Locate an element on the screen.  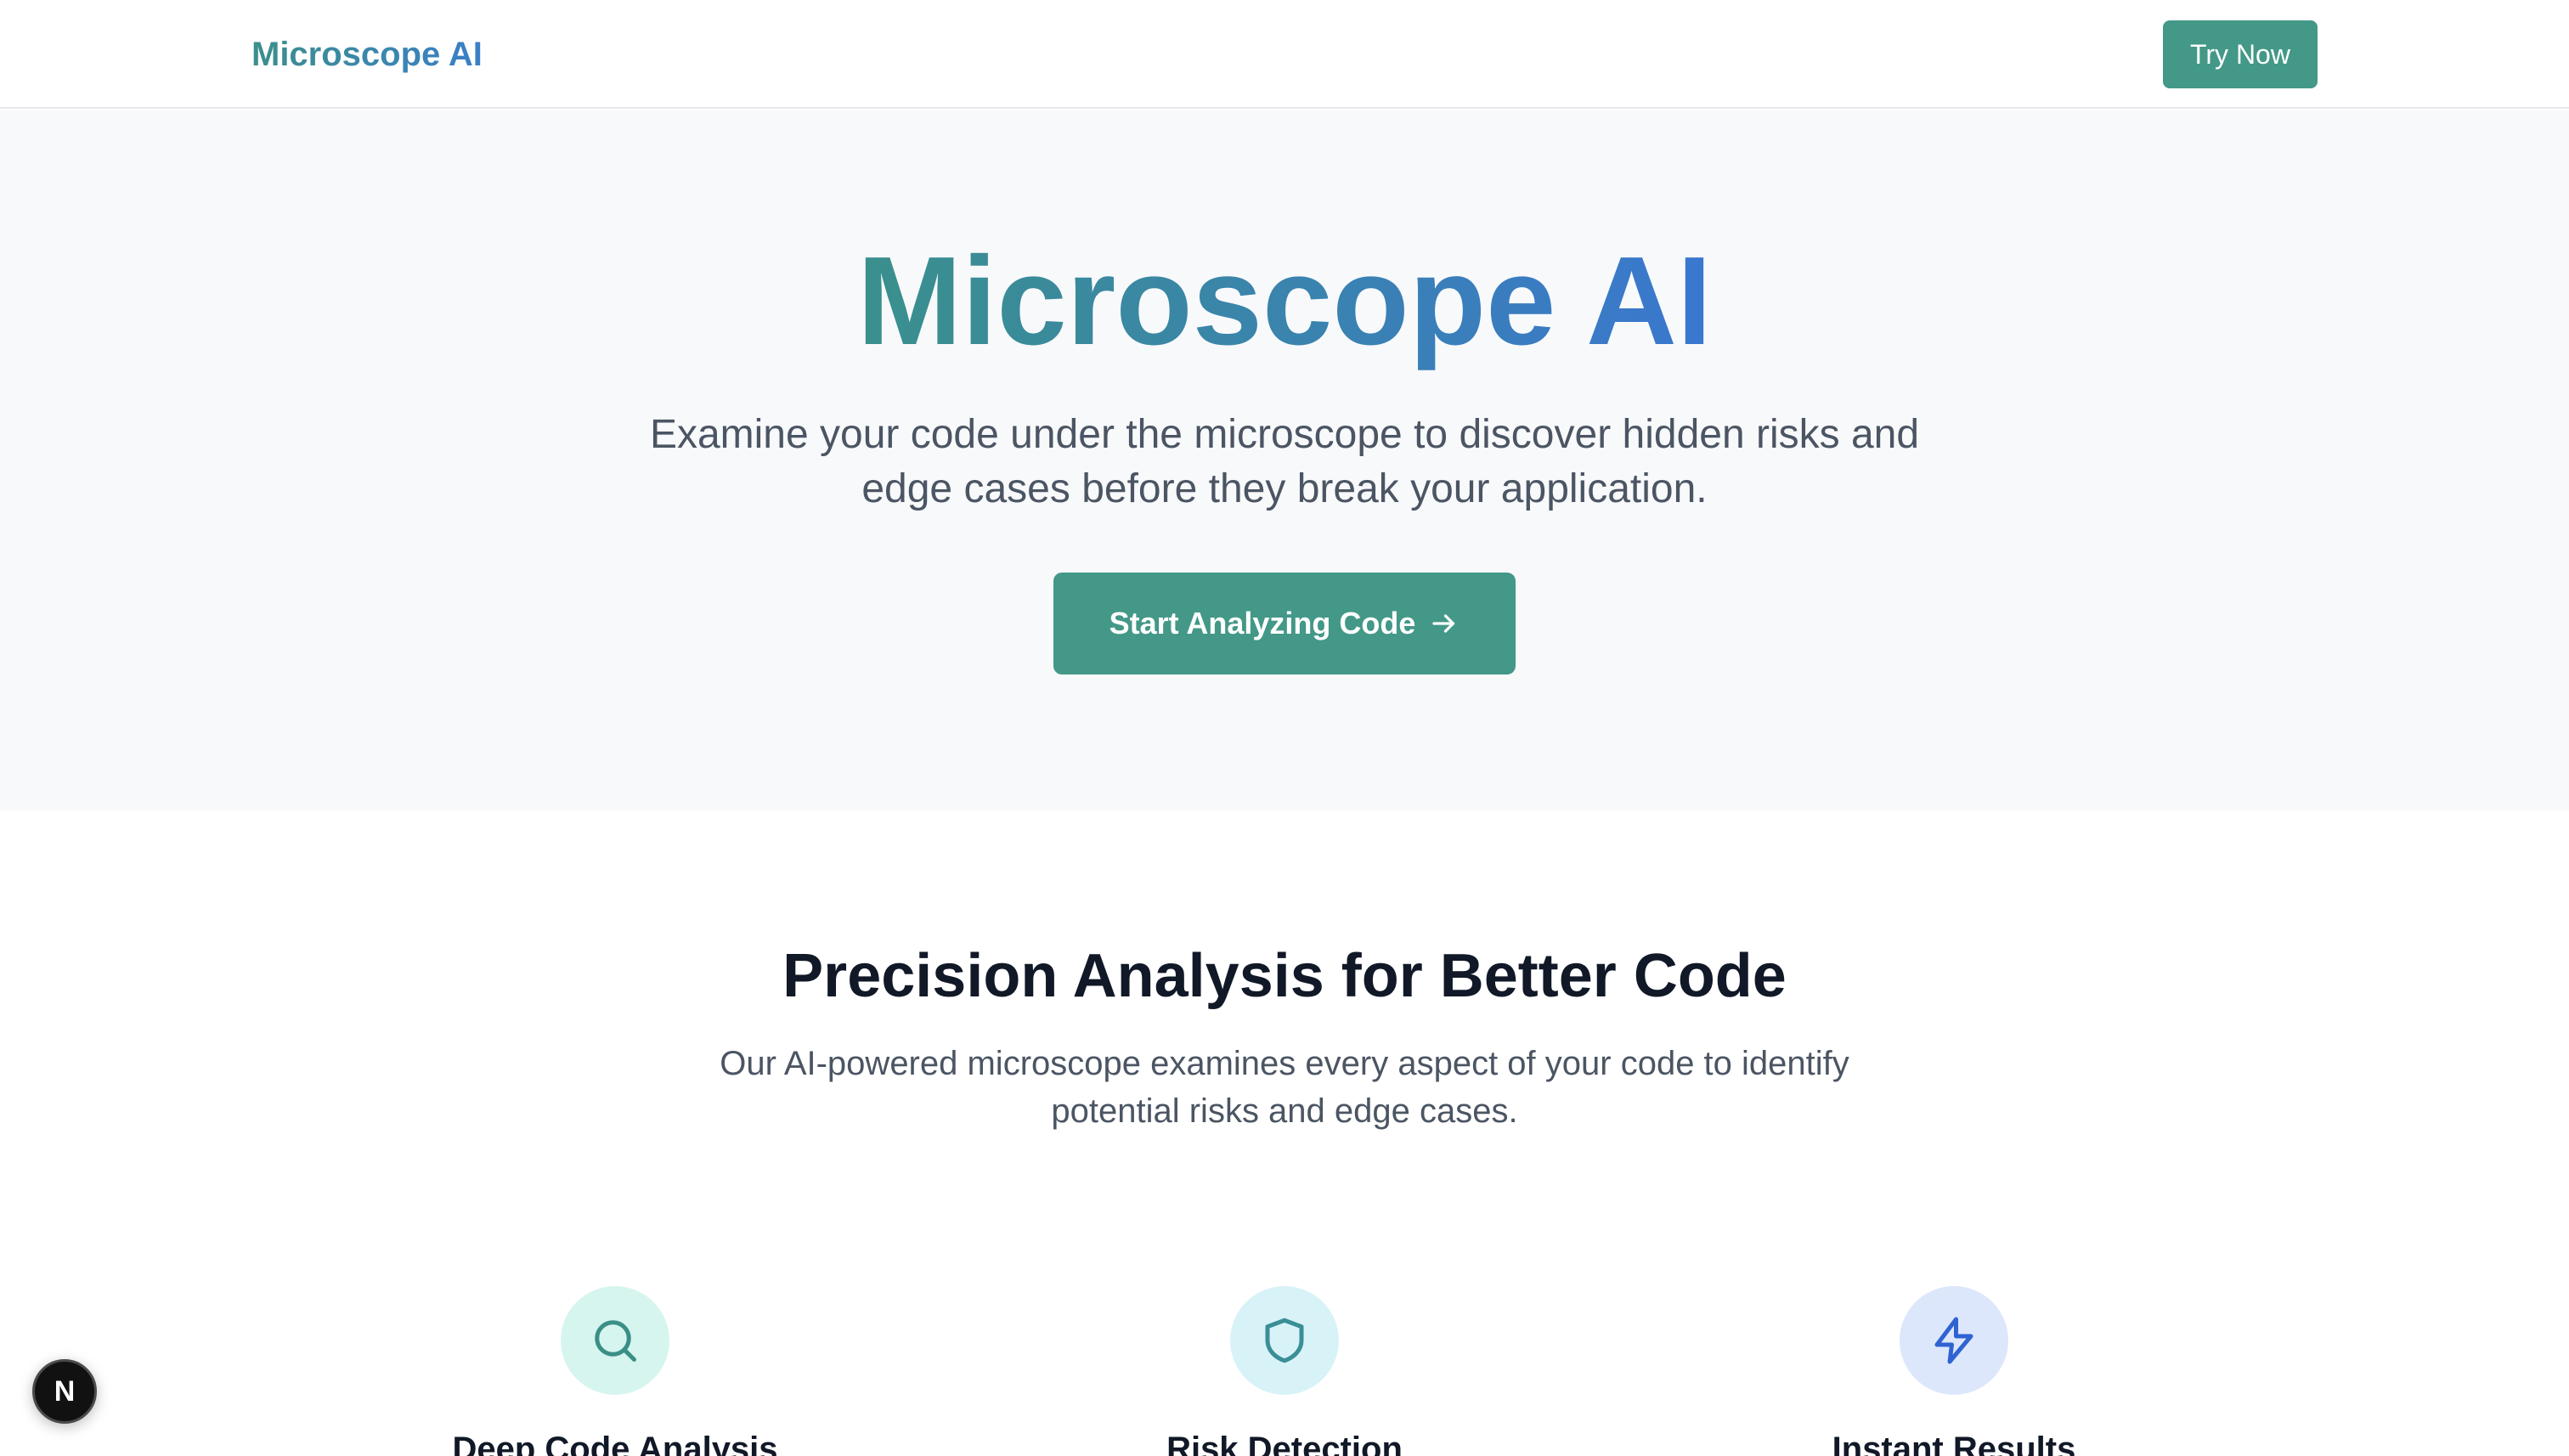
nextjs-icon: N is located at coordinates (65, 1391).